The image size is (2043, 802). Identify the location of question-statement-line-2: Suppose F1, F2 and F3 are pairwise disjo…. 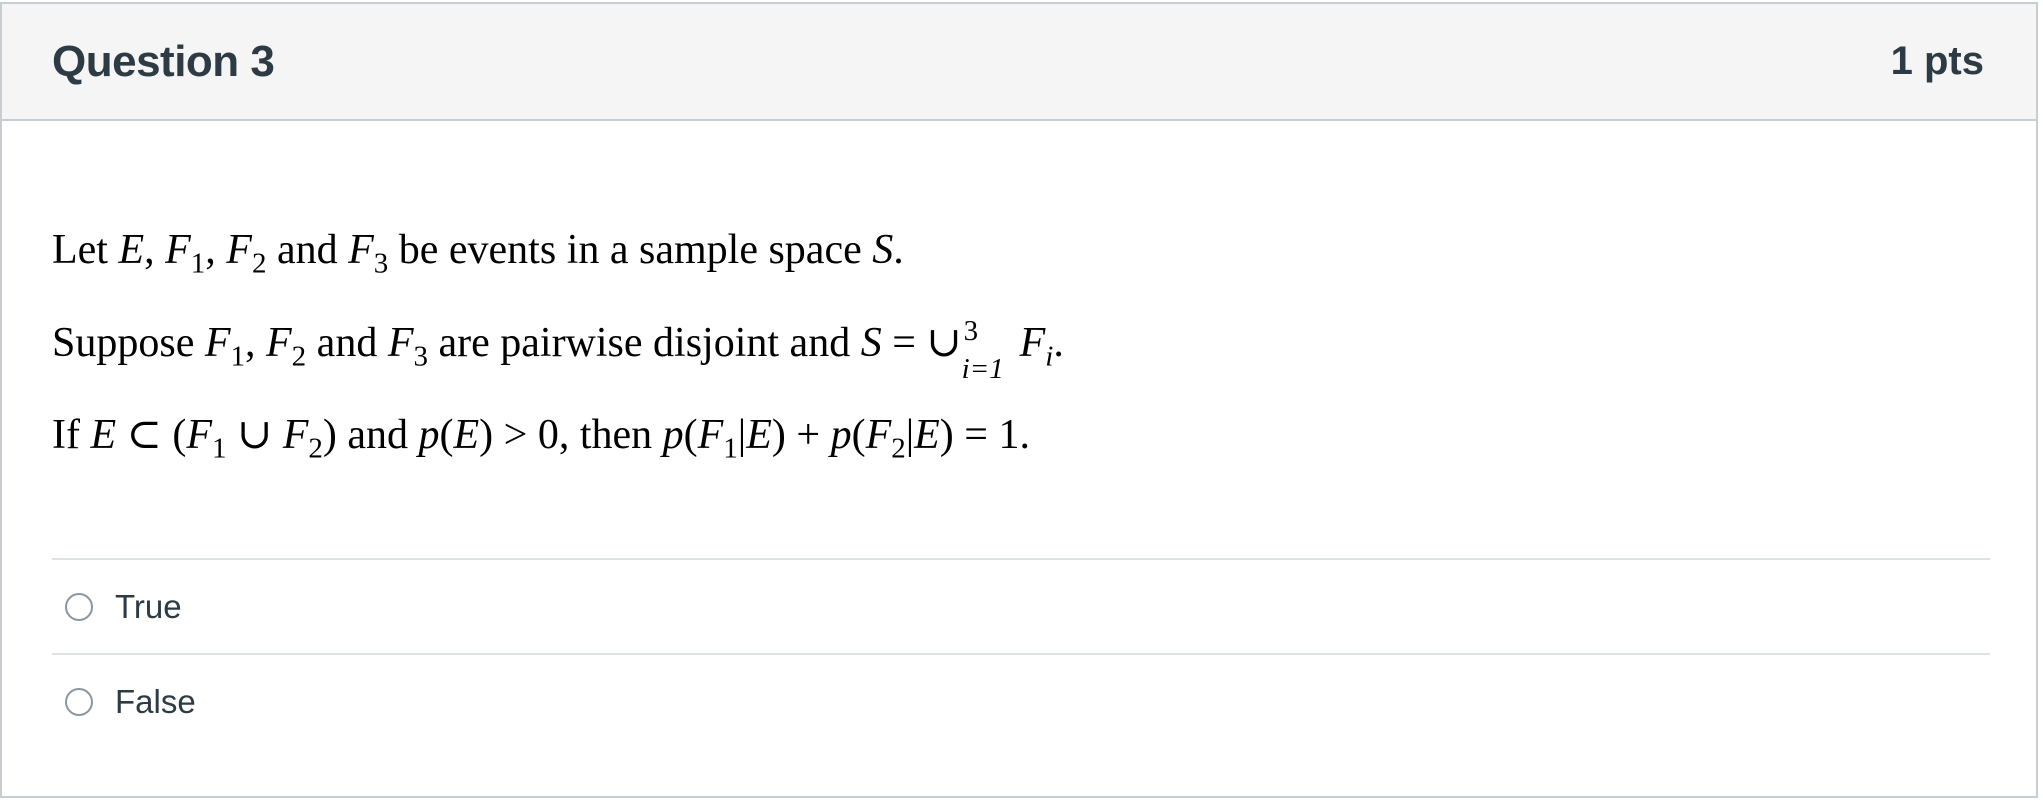
(558, 350).